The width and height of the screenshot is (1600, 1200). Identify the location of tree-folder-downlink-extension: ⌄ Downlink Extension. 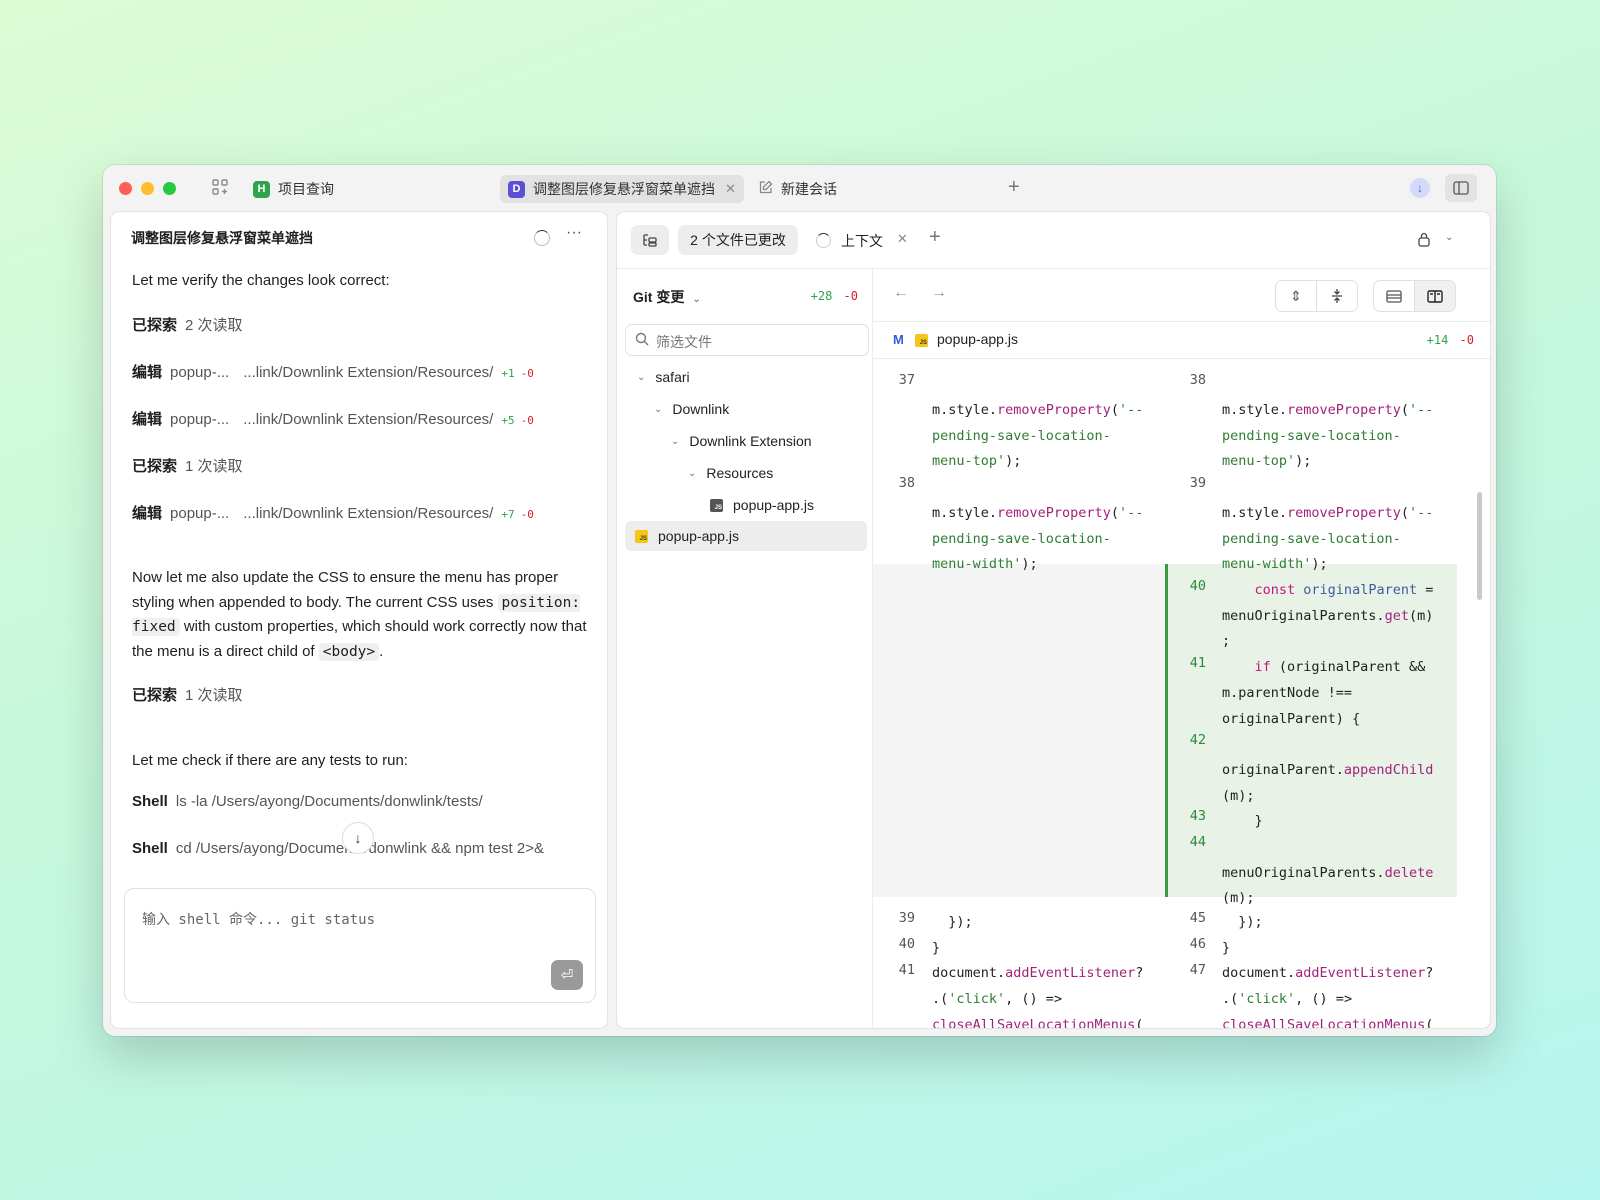
(741, 441).